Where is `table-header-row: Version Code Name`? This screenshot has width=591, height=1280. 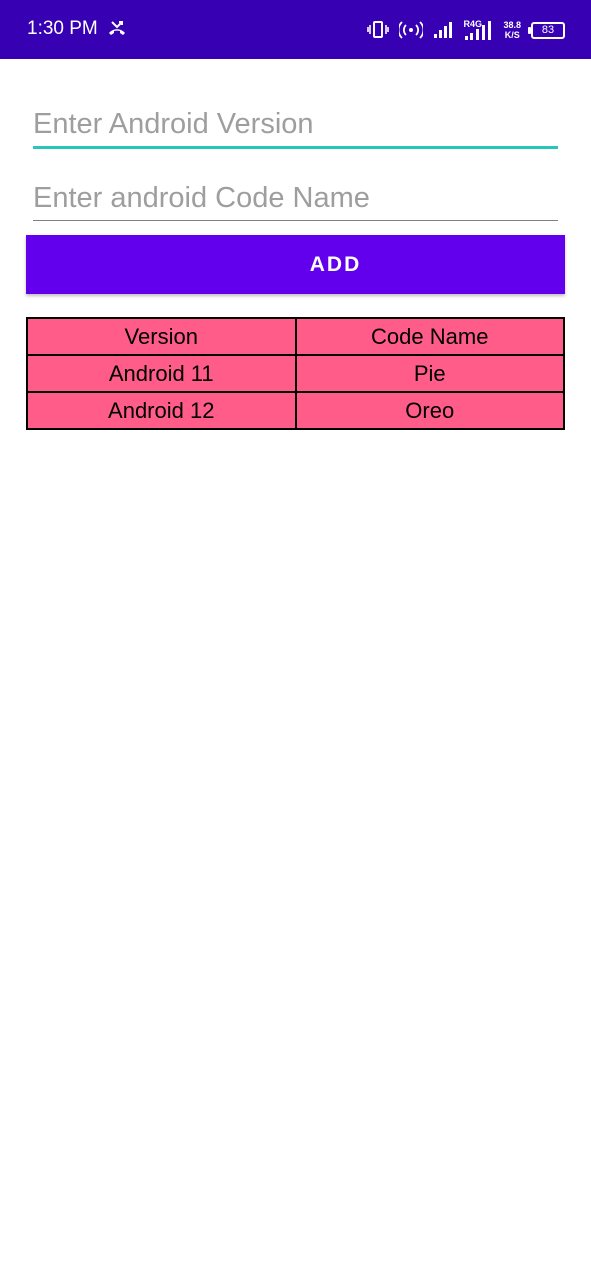 table-header-row: Version Code Name is located at coordinates (295, 336).